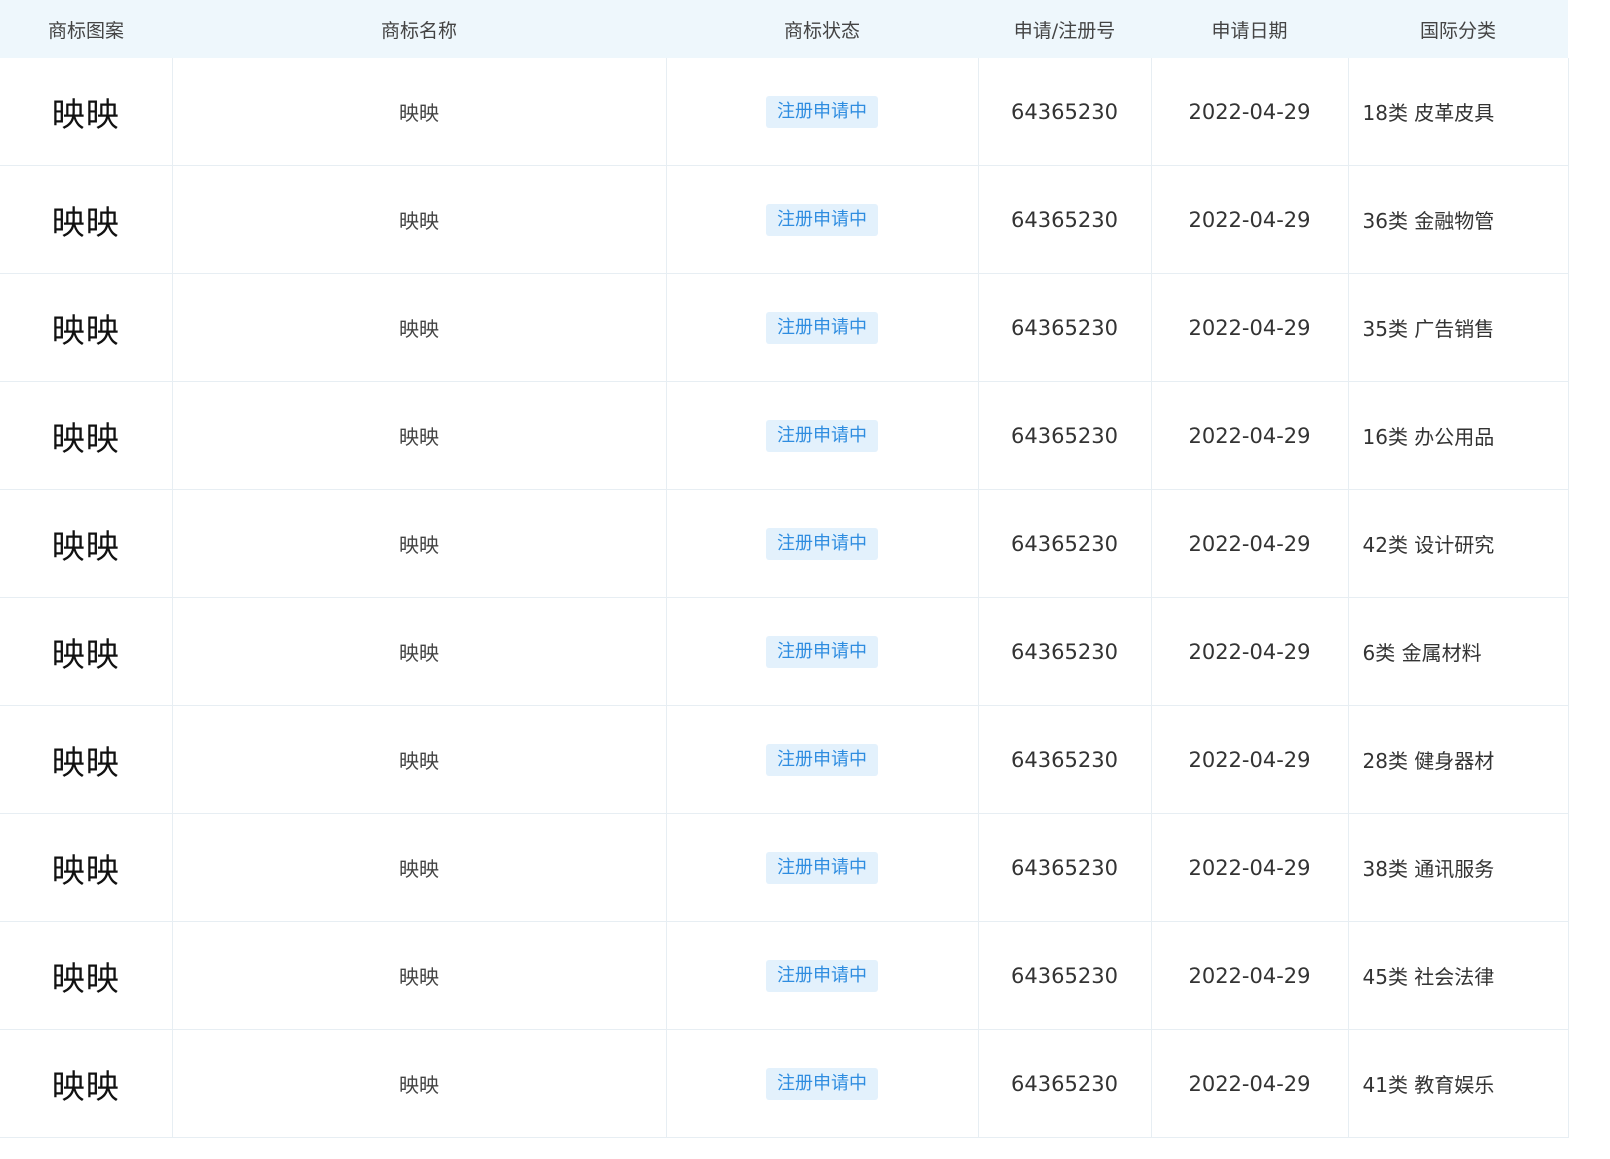 Image resolution: width=1610 pixels, height=1159 pixels. I want to click on intl-class: 41类 教育娱乐, so click(1458, 1083).